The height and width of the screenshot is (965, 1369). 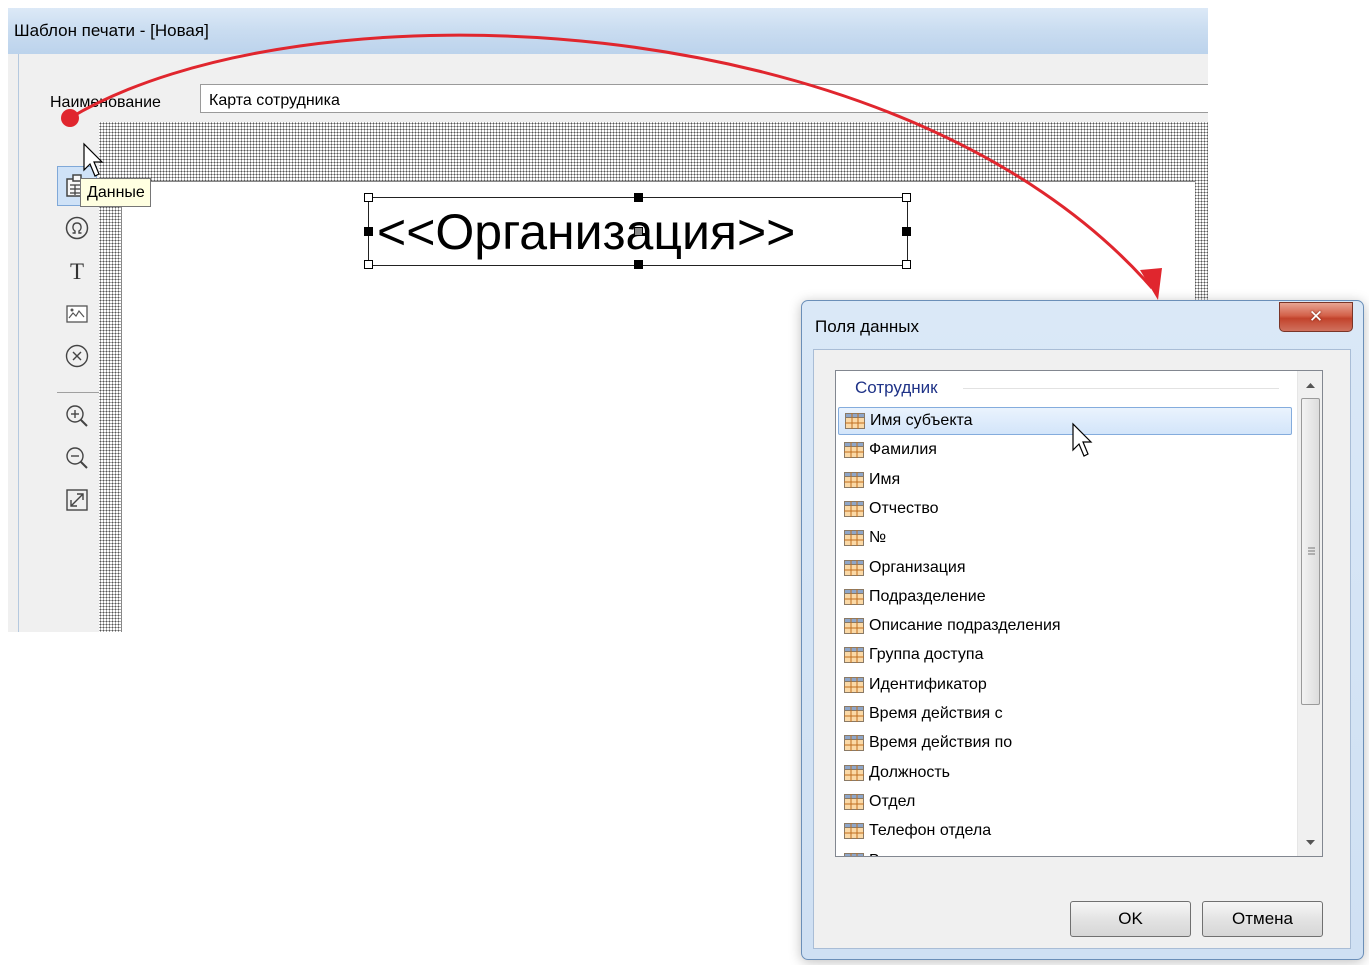 I want to click on list-item: Организация, so click(x=1065, y=568).